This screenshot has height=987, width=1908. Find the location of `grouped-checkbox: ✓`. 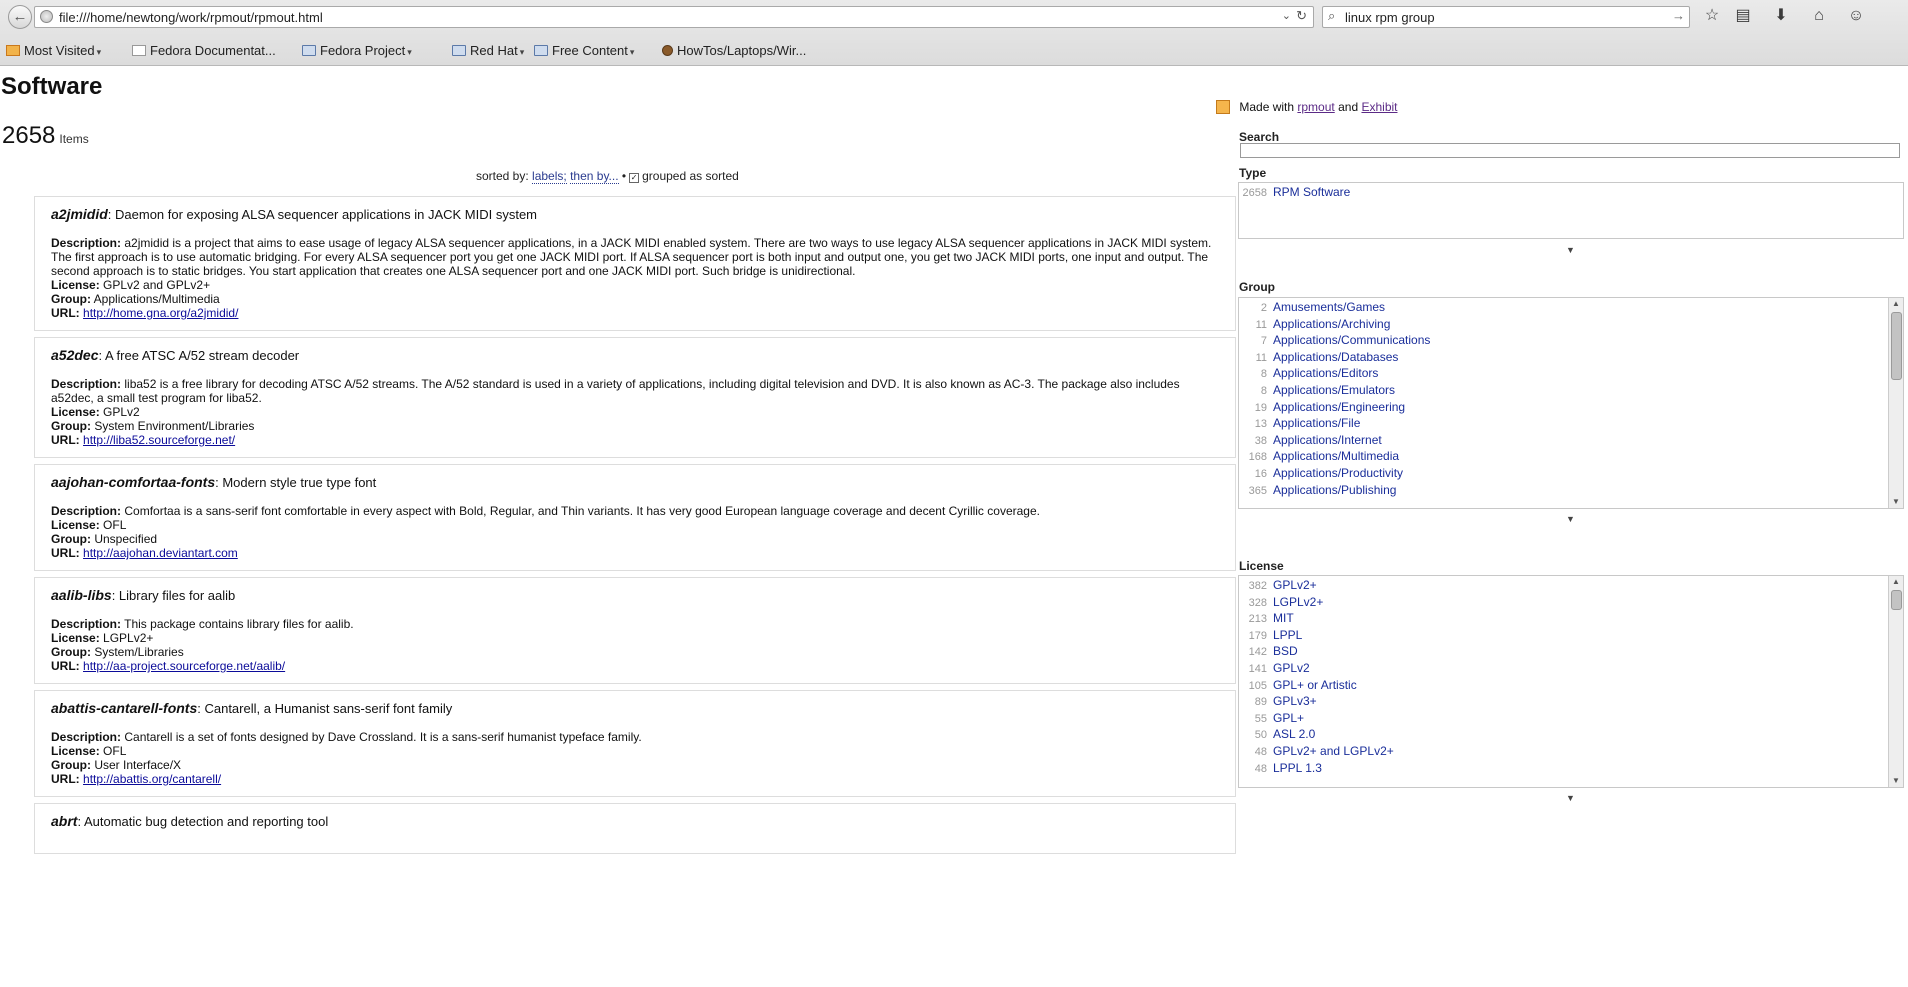

grouped-checkbox: ✓ is located at coordinates (634, 178).